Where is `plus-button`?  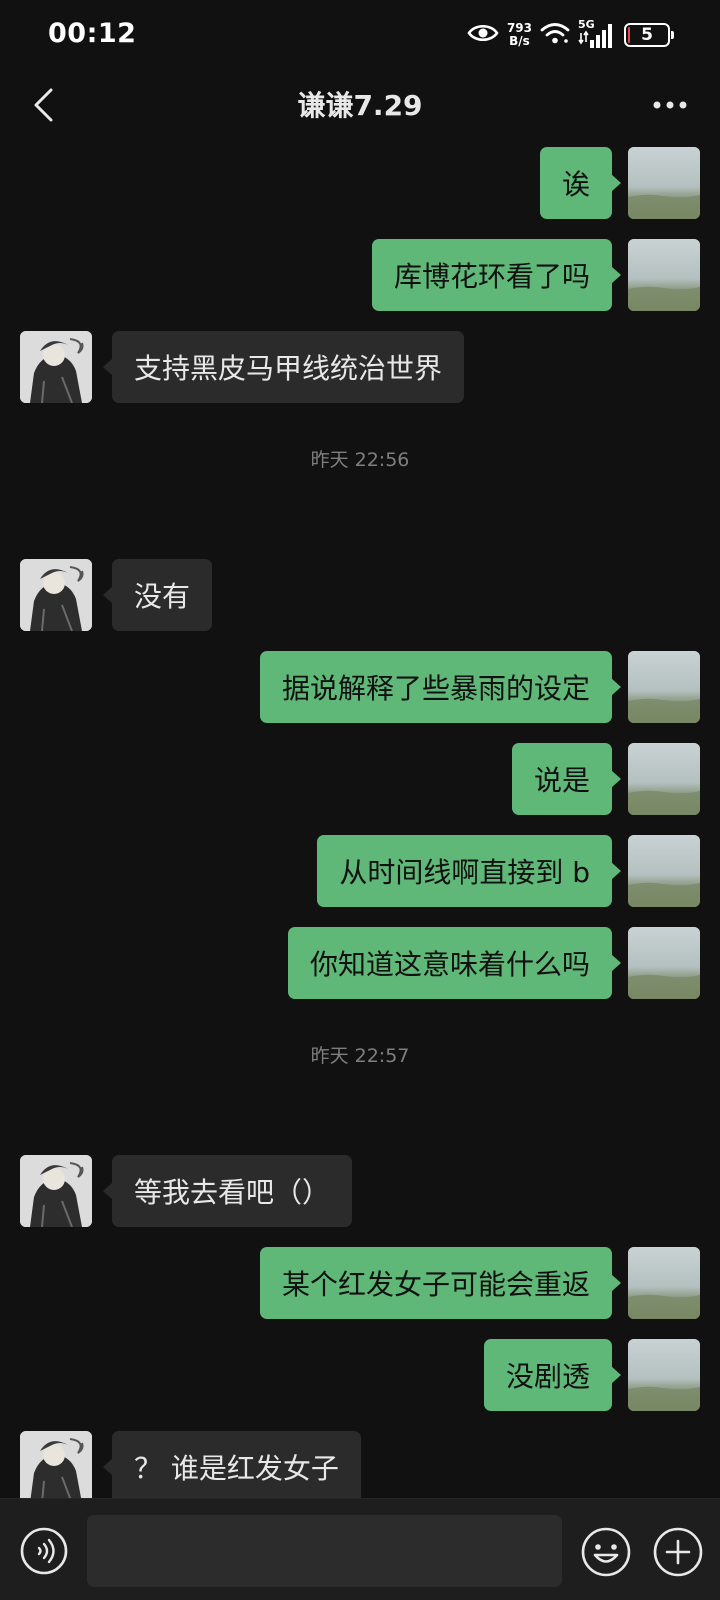
plus-button is located at coordinates (678, 1552).